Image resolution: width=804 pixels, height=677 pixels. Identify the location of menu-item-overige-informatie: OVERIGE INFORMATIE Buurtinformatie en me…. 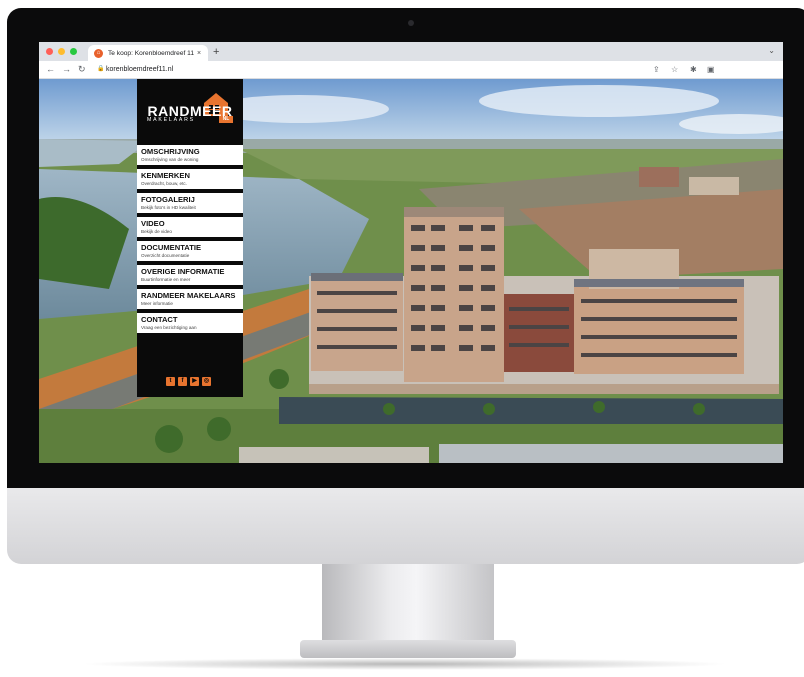
(190, 275).